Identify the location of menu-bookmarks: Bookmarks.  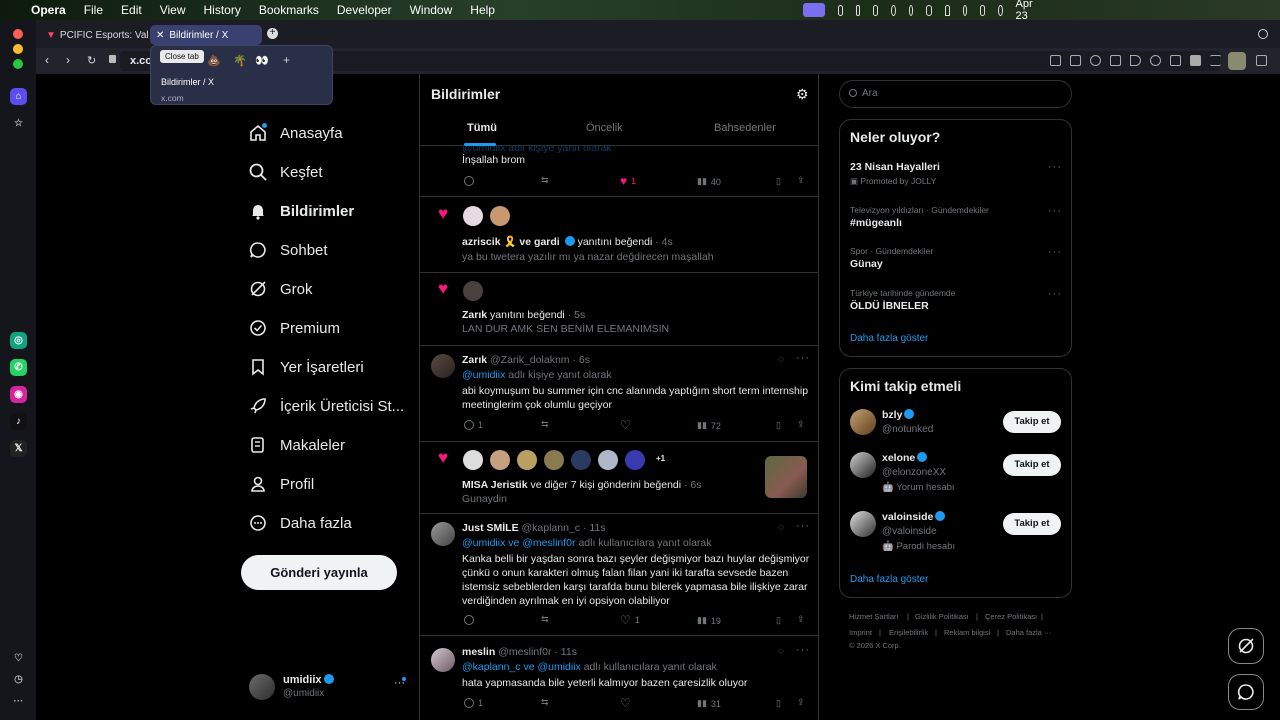
(289, 10).